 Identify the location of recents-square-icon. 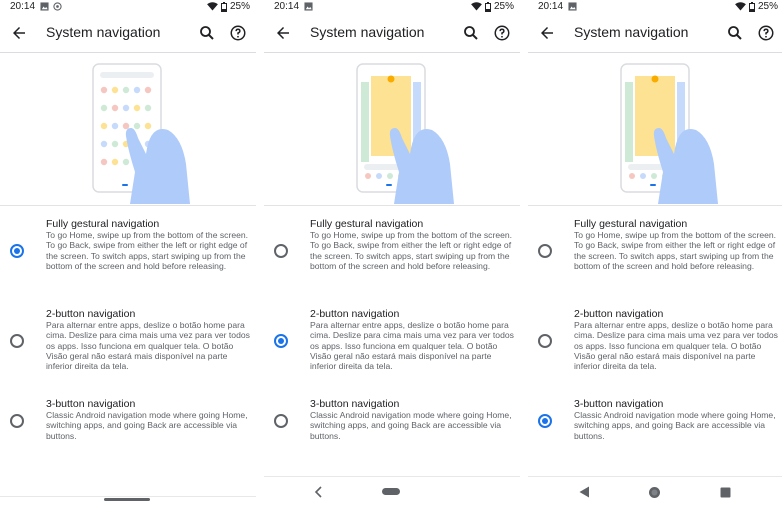
(725, 492).